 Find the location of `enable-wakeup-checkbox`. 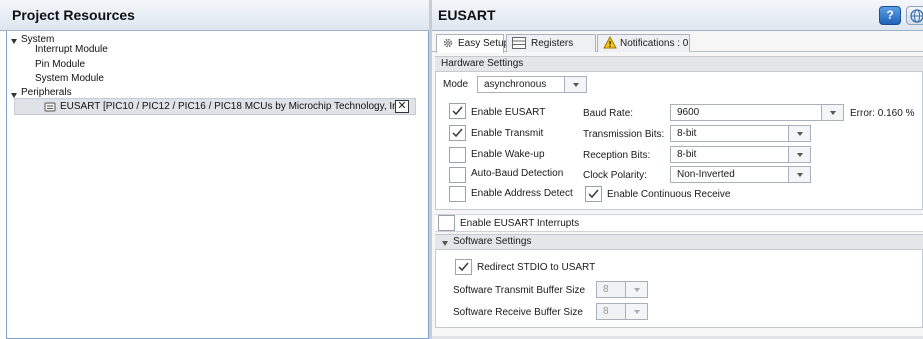

enable-wakeup-checkbox is located at coordinates (457, 155).